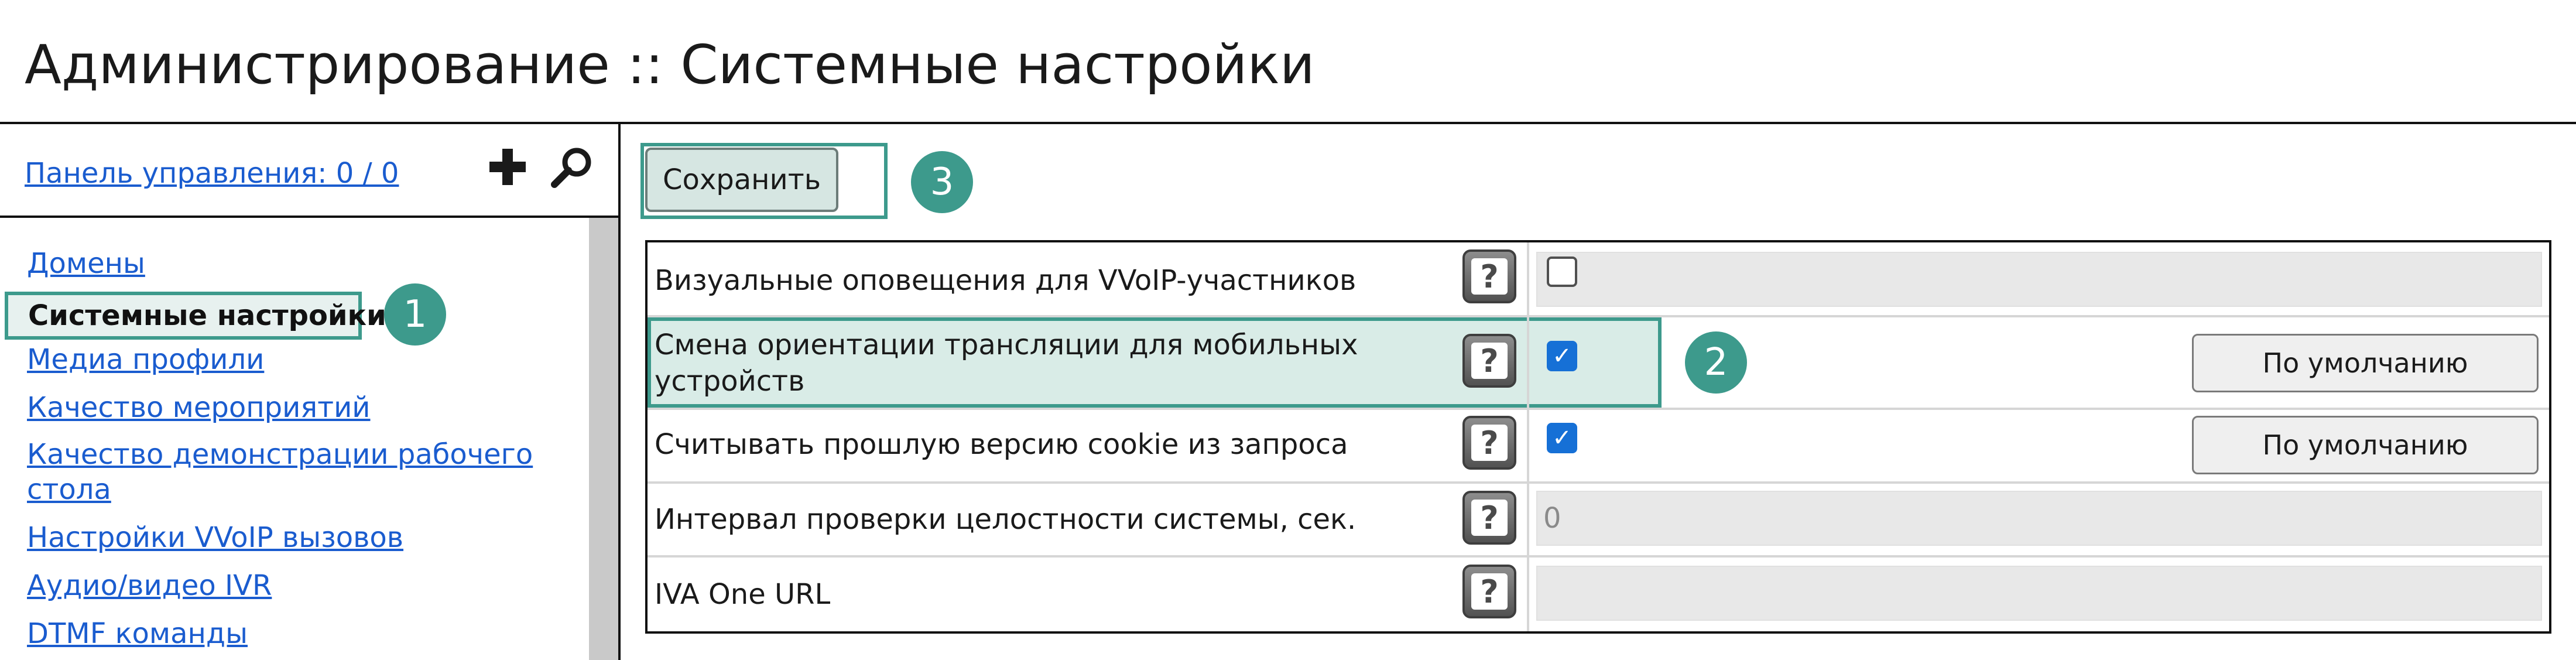 This screenshot has height=660, width=2576. Describe the element at coordinates (942, 182) in the screenshot. I see `callout-badge-3: 3` at that location.